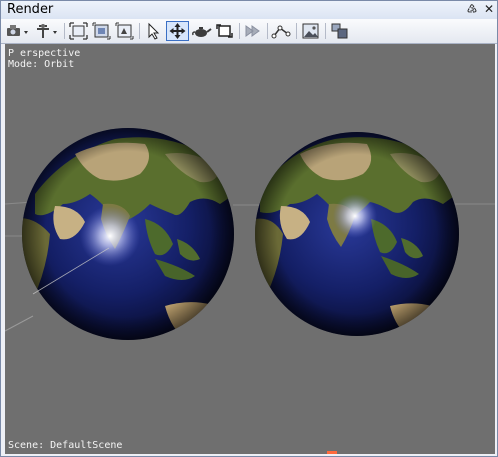  Describe the element at coordinates (18, 31) in the screenshot. I see `camera-dropdown-icon` at that location.